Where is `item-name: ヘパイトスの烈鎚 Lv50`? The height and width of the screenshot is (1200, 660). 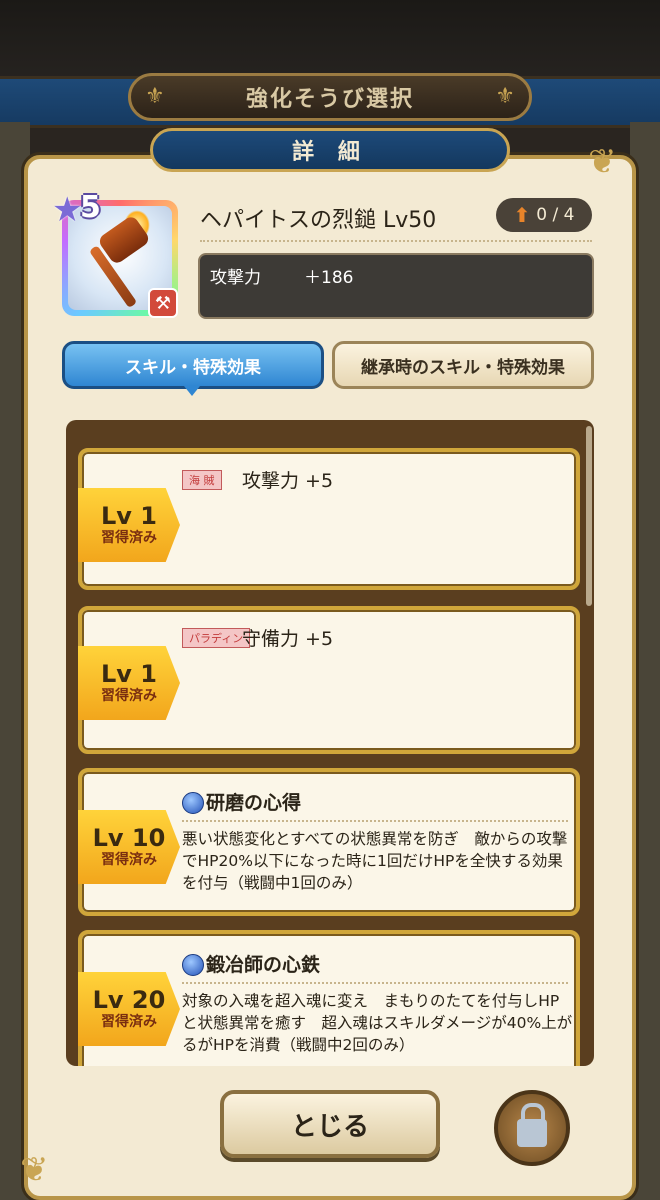
item-name: ヘパイトスの烈鎚 Lv50 is located at coordinates (318, 220).